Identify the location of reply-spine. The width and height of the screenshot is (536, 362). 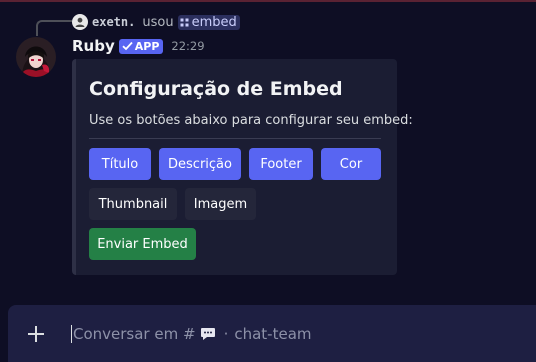
(54, 28).